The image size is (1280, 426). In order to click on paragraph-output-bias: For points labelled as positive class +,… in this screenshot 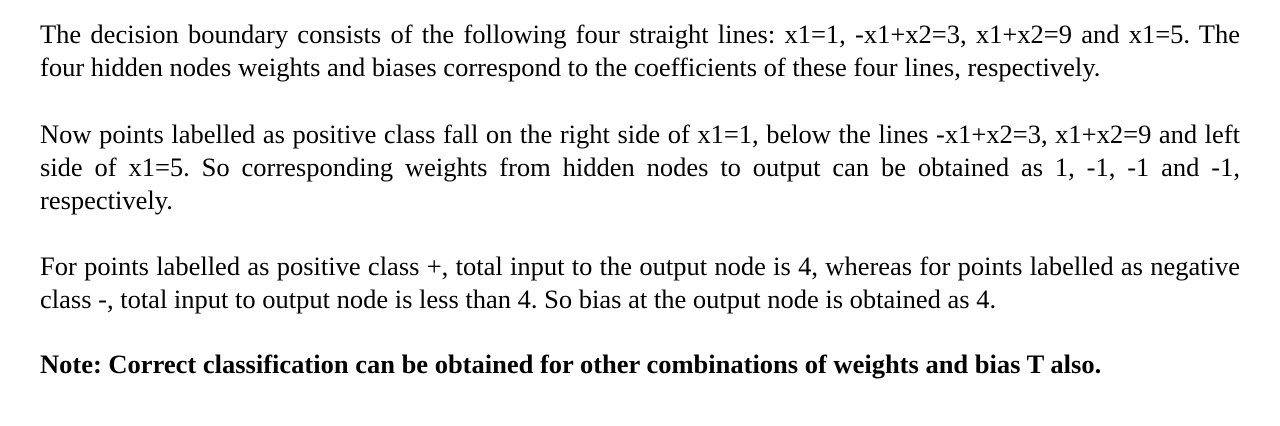, I will do `click(640, 282)`.